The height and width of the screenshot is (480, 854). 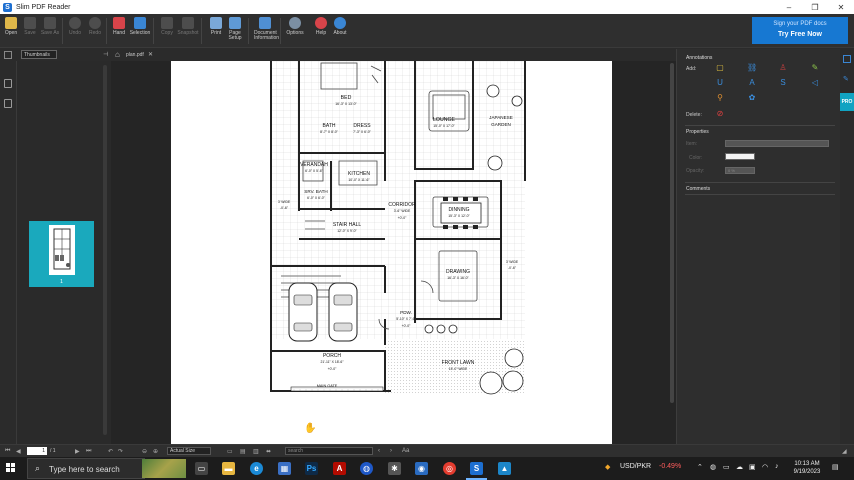 What do you see at coordinates (188, 26) in the screenshot?
I see `snapshot-button: Snapshot` at bounding box center [188, 26].